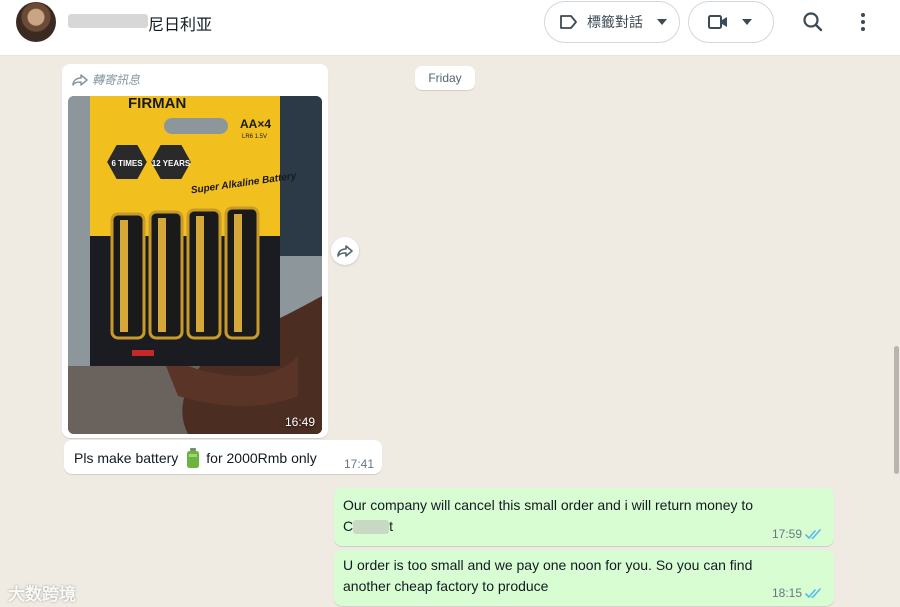 The image size is (900, 607). What do you see at coordinates (568, 22) in the screenshot?
I see `label-icon` at bounding box center [568, 22].